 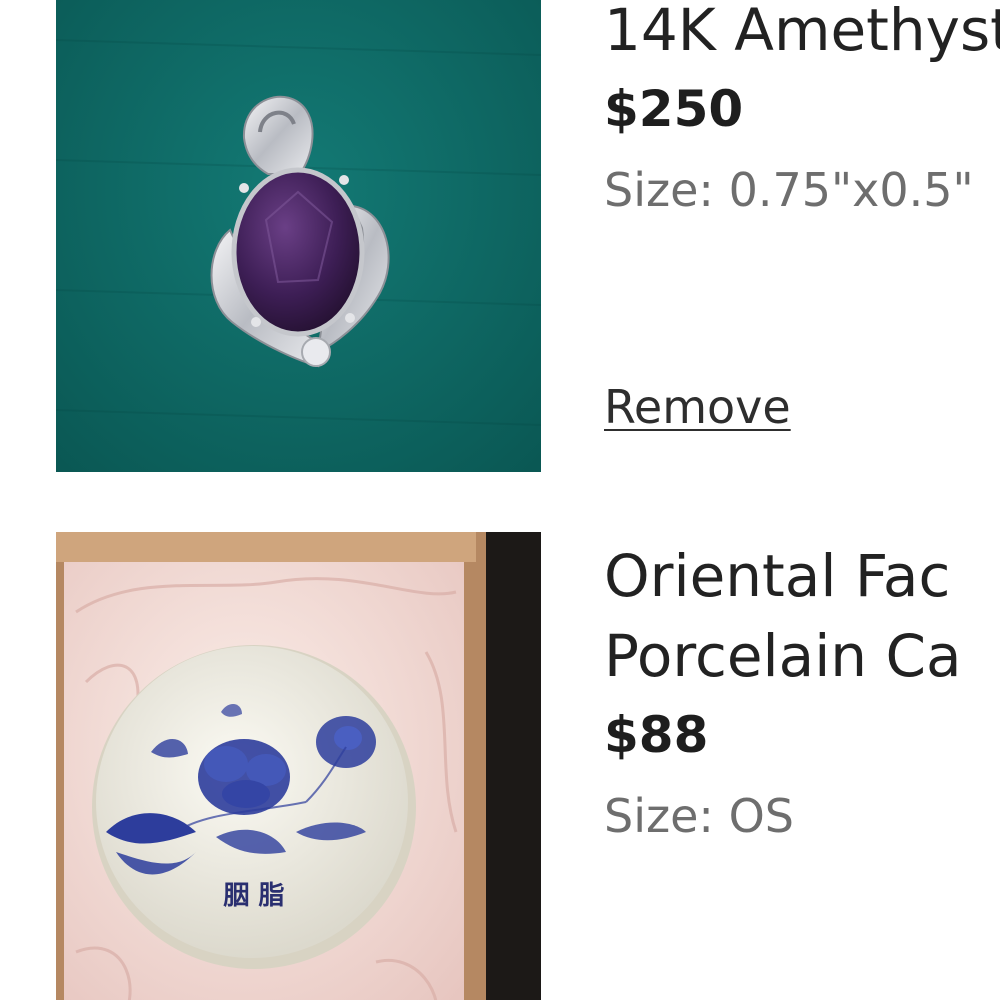 I want to click on item-price: $250, so click(x=674, y=109).